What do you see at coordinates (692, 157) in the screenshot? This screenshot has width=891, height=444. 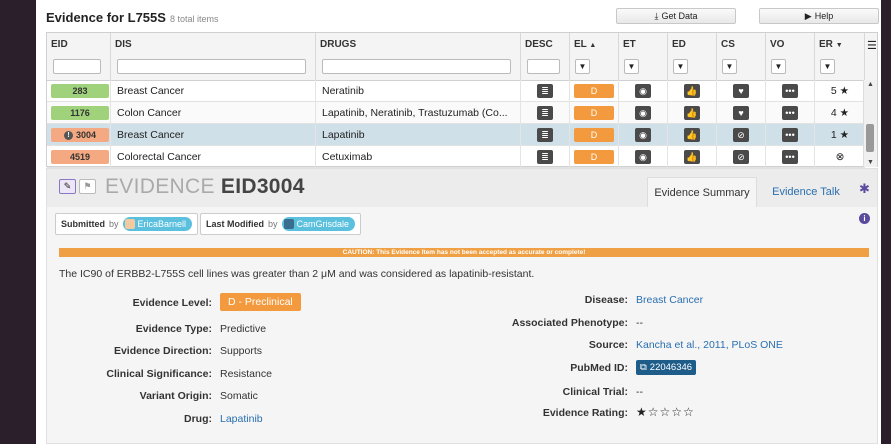 I see `ed-cell: 👍` at bounding box center [692, 157].